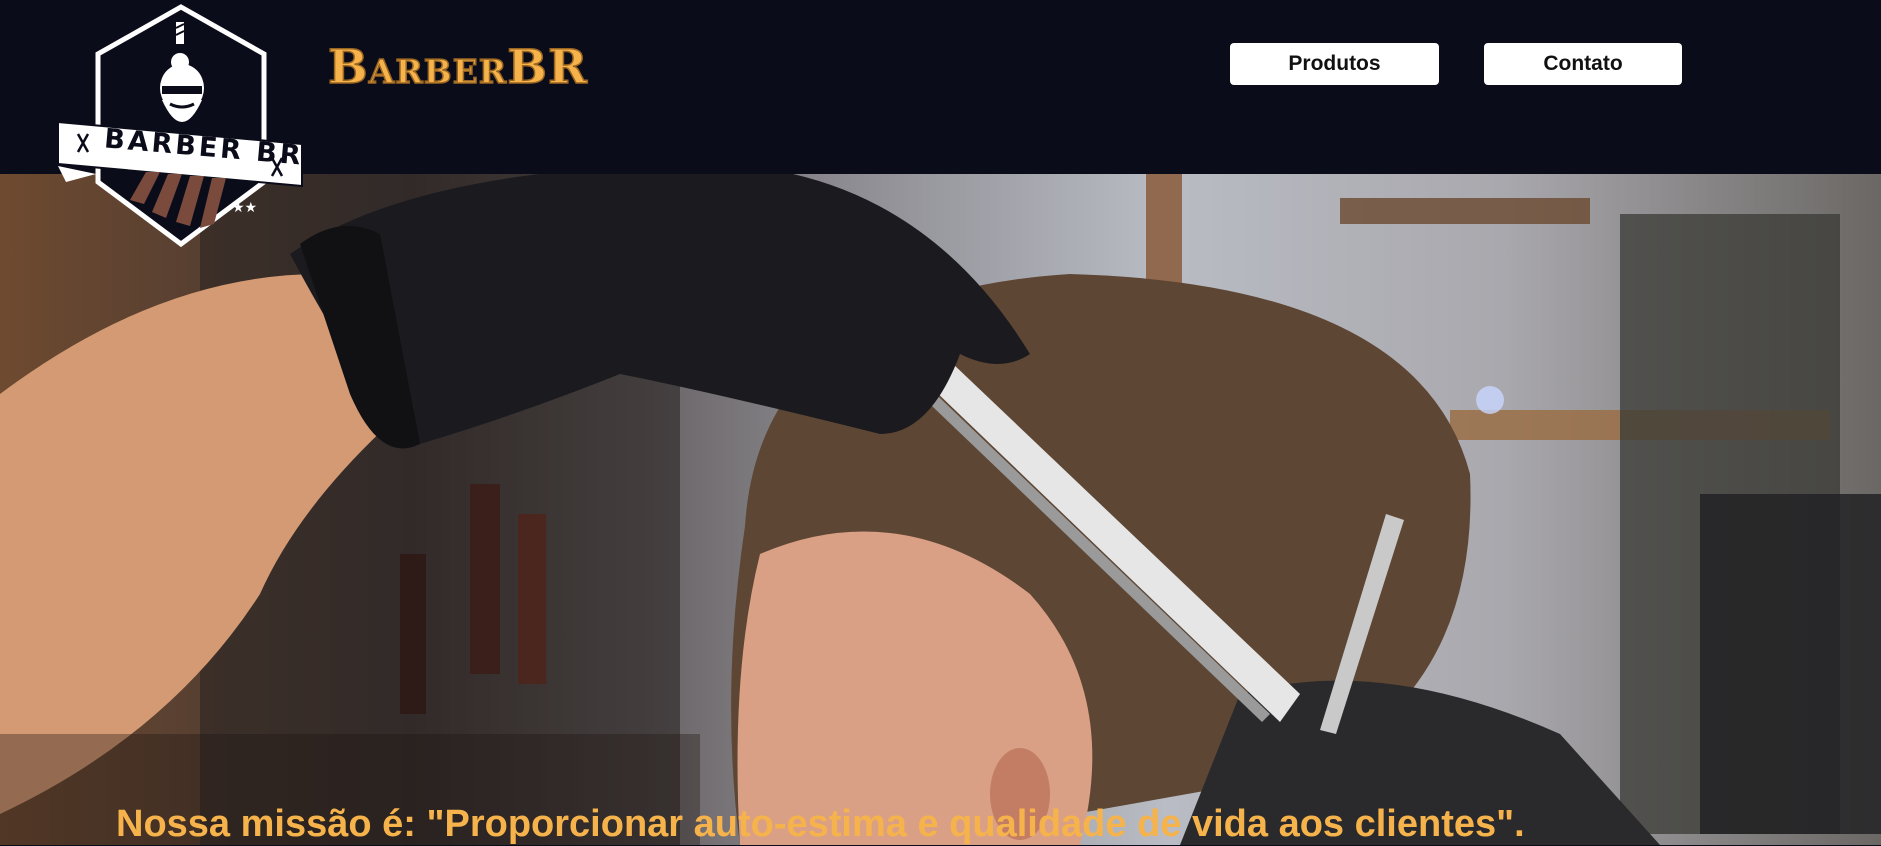 The image size is (1881, 846). What do you see at coordinates (457, 67) in the screenshot?
I see `brand-name: BarberBR` at bounding box center [457, 67].